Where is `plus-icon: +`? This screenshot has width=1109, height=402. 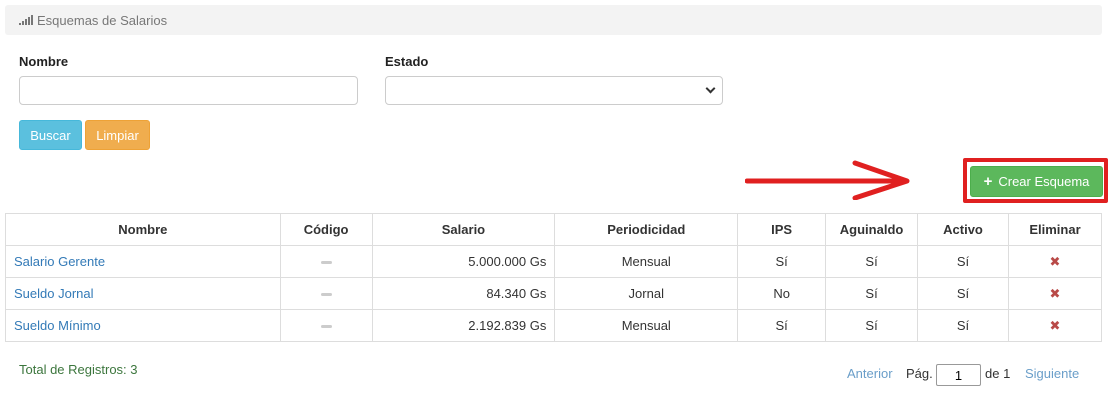 plus-icon: + is located at coordinates (988, 181).